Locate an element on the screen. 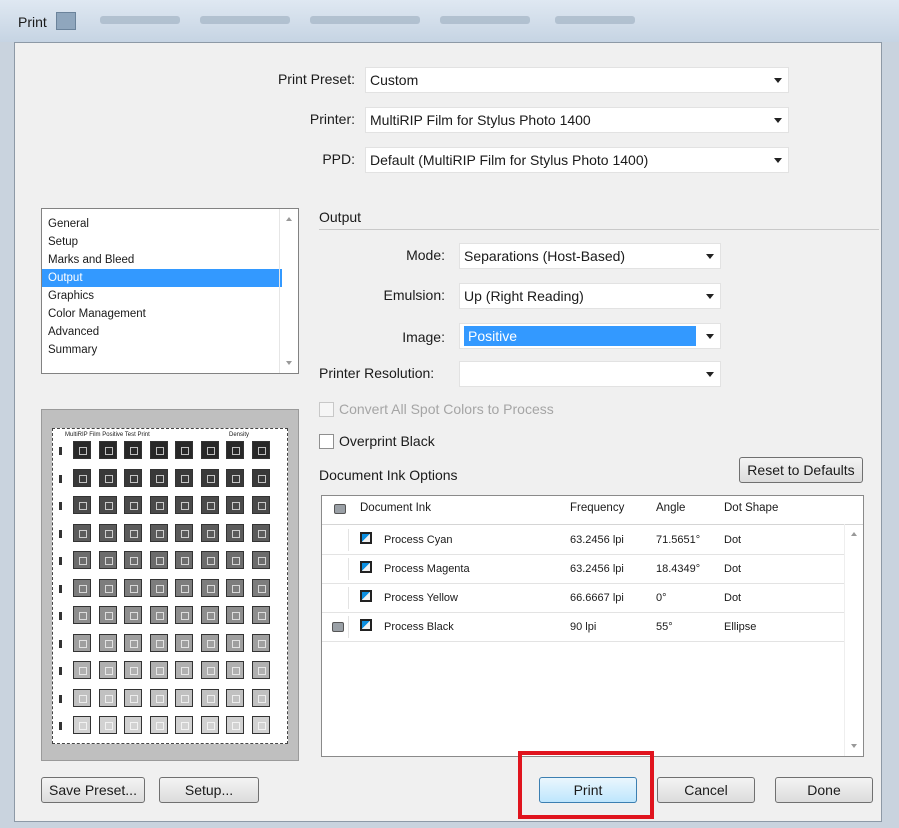 The image size is (899, 828). ink-table-scrollbar is located at coordinates (853, 640).